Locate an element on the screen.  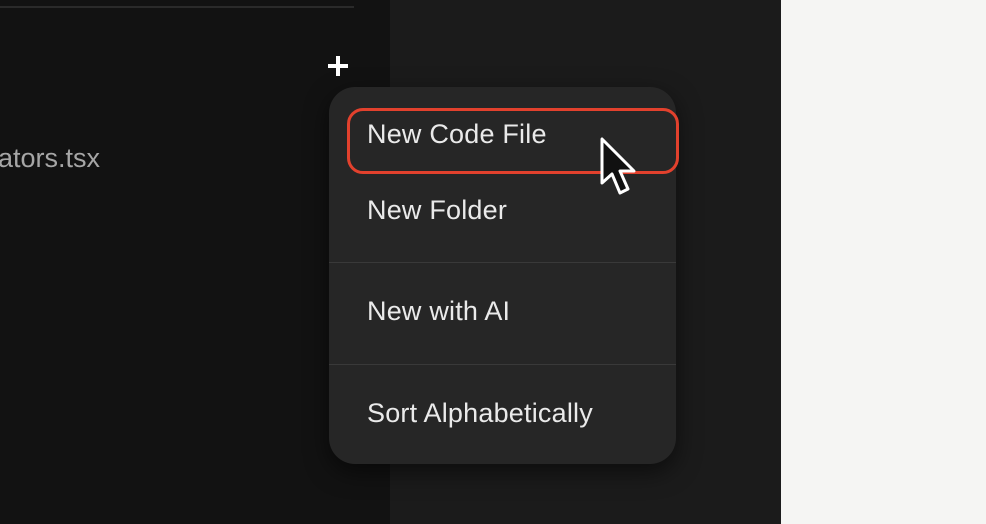
menu-item-new-code-file: New Code File is located at coordinates (457, 134).